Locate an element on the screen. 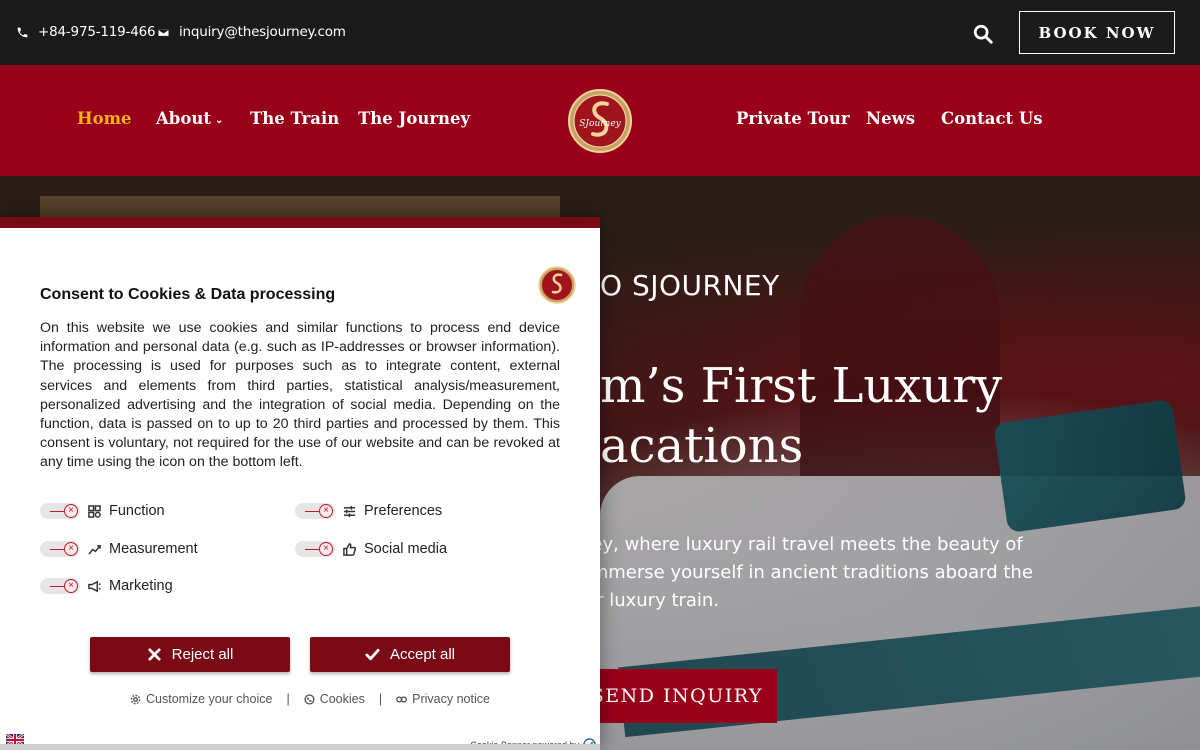 This screenshot has width=1200, height=750. nav-item-the-journey: The Journey is located at coordinates (414, 118).